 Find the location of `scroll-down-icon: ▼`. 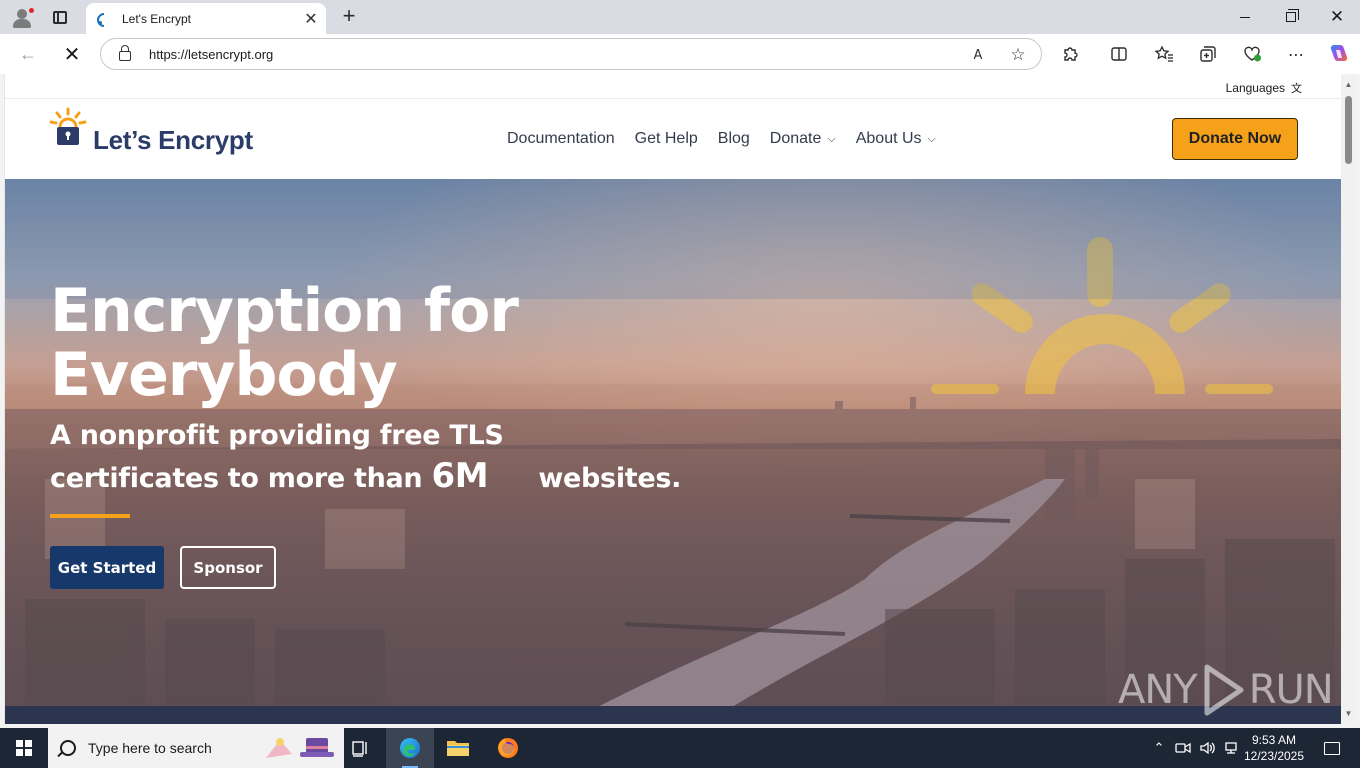

scroll-down-icon: ▼ is located at coordinates (1348, 713).